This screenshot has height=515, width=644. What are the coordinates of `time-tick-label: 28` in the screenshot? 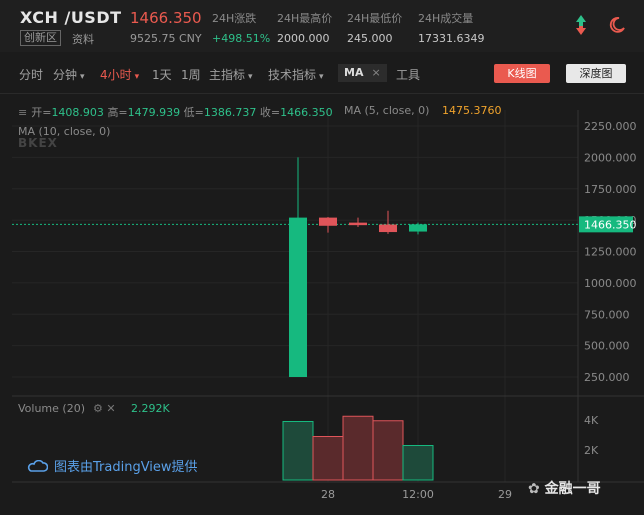 It's located at (328, 494).